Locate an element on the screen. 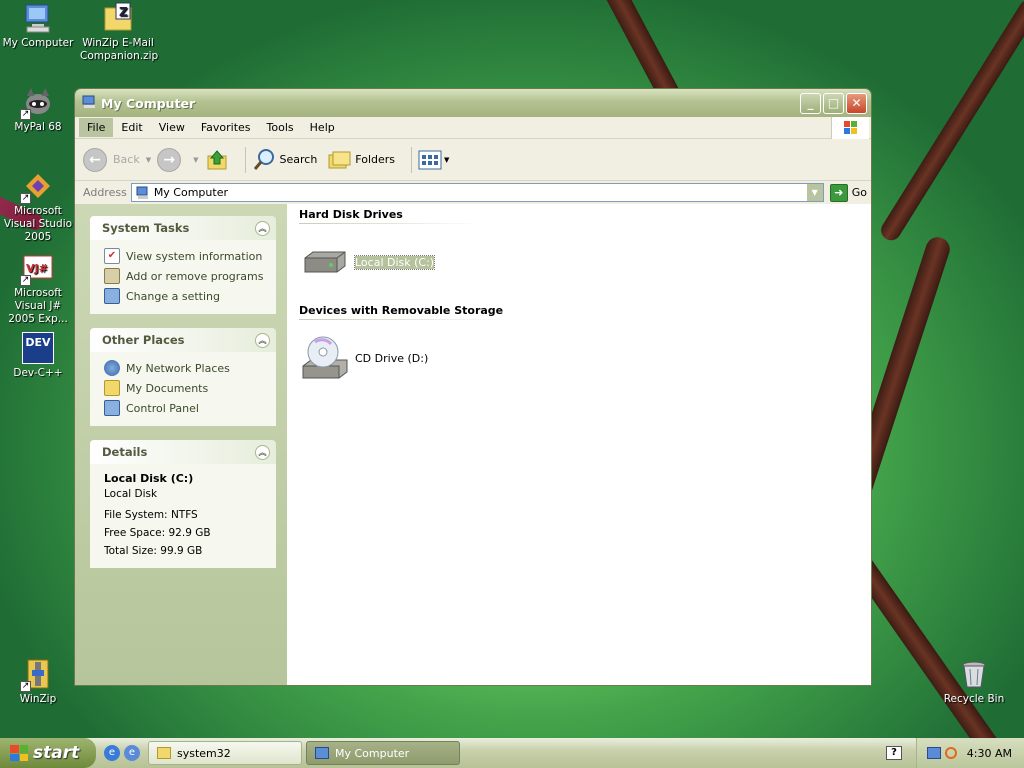  address-input: My Computer ▼ is located at coordinates (477, 192).